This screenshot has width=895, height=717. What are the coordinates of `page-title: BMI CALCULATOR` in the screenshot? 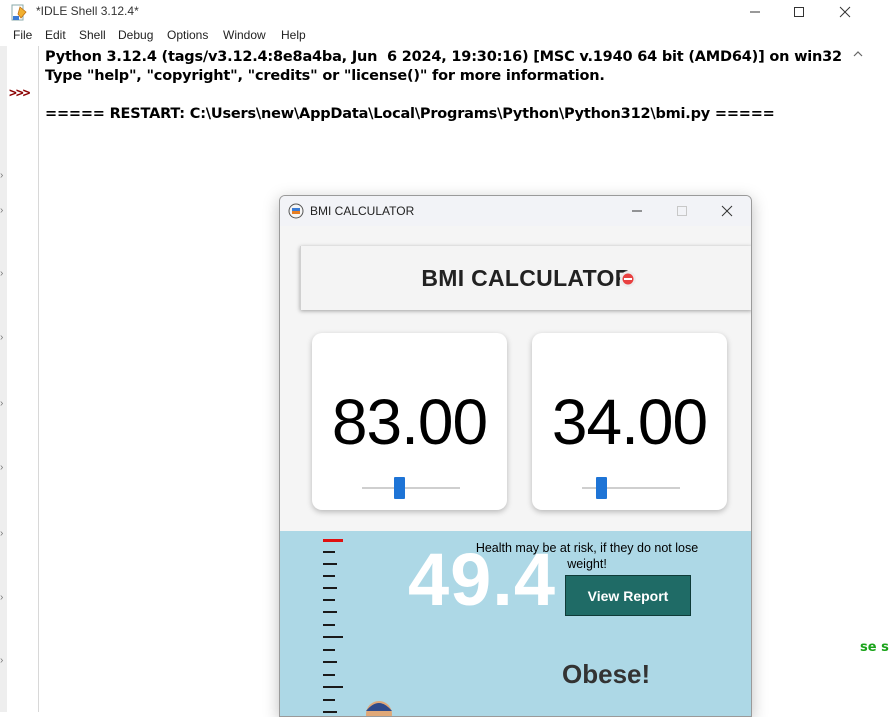 It's located at (526, 278).